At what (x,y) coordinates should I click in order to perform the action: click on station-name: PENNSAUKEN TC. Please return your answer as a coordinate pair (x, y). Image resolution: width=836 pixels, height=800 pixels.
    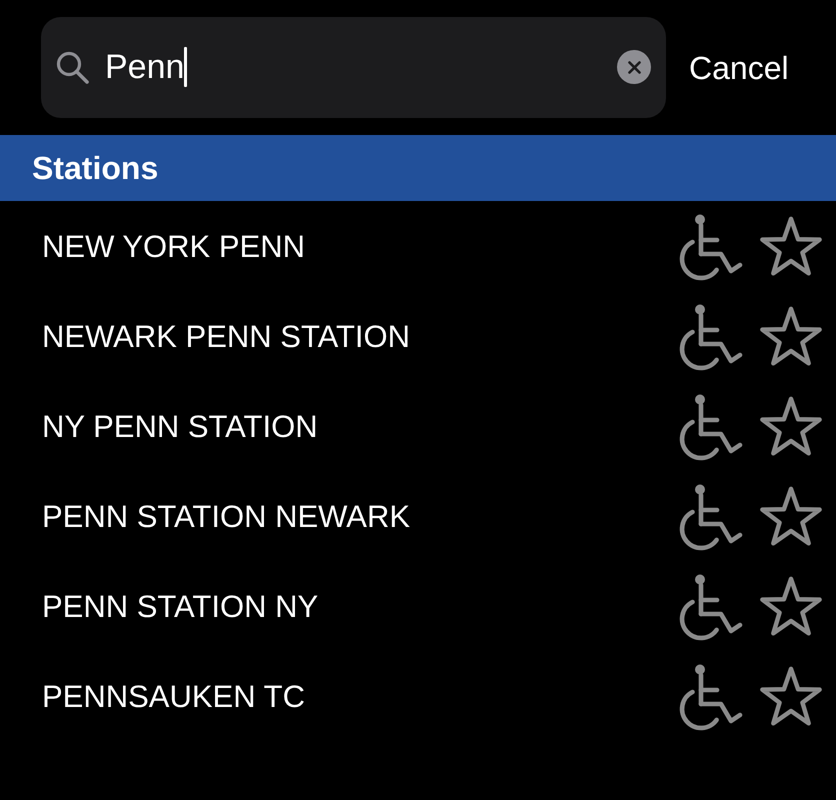
    Looking at the image, I should click on (360, 697).